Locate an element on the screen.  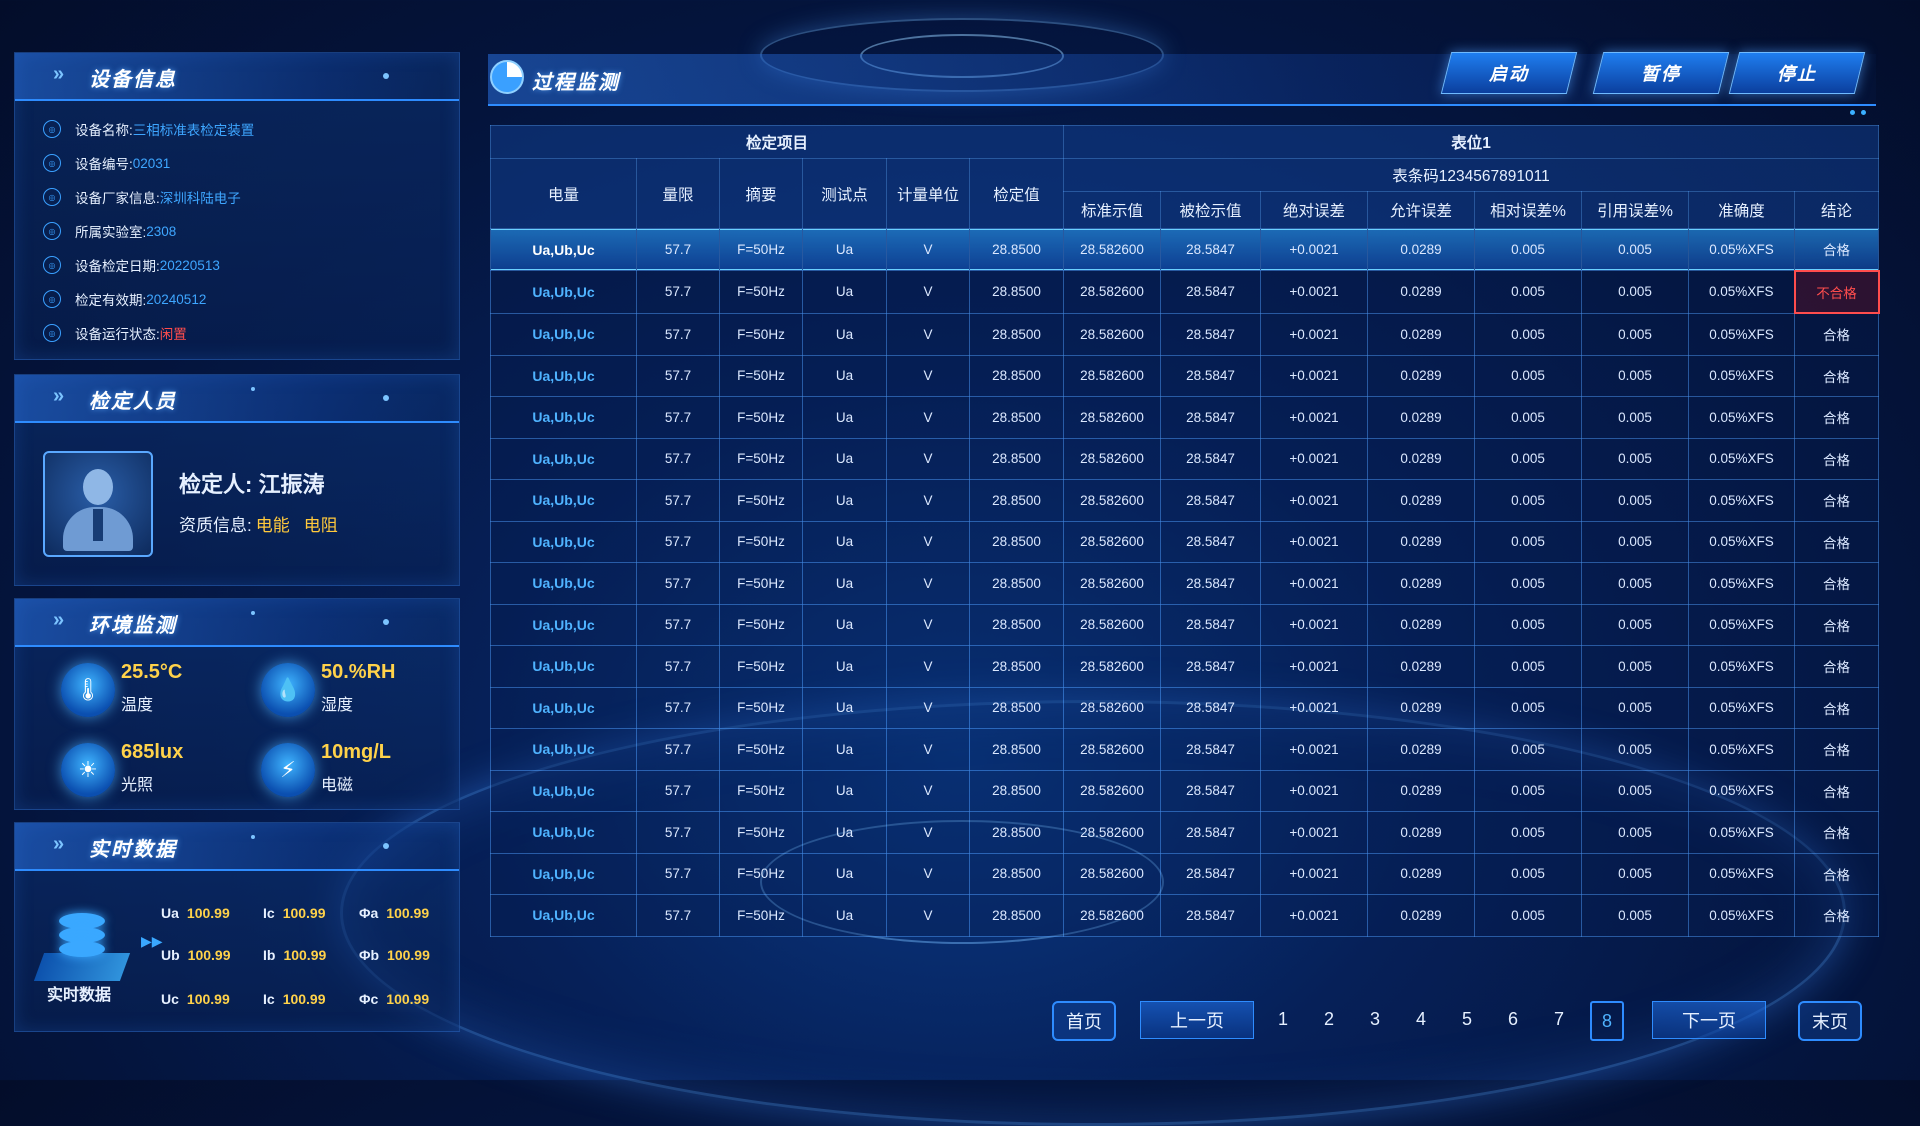
device-info-row: ◎ 检定有效期: 20240512 is located at coordinates (124, 299).